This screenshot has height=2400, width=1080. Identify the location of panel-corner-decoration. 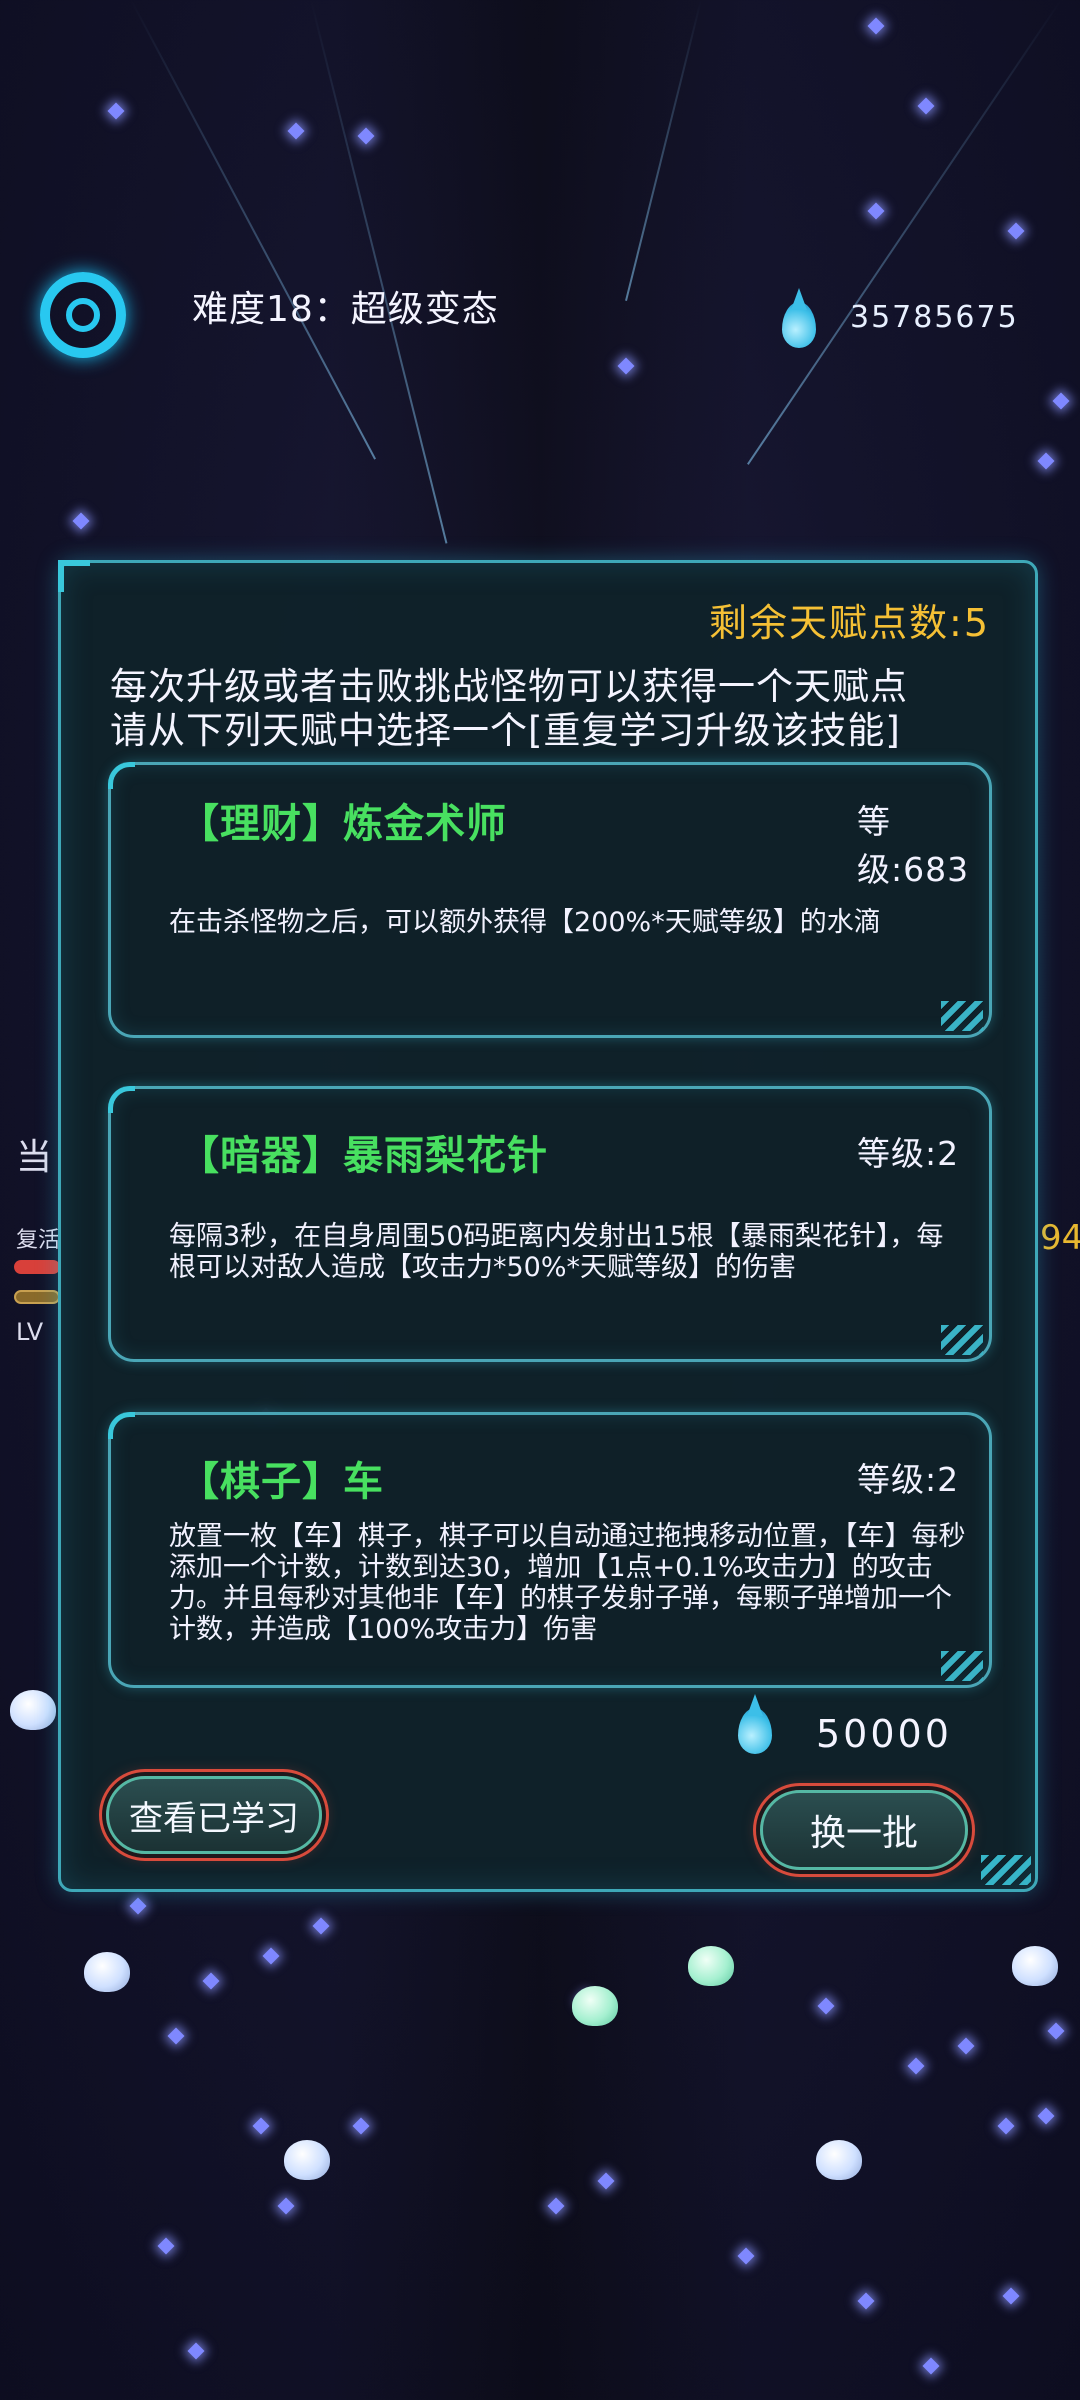
(1006, 1870).